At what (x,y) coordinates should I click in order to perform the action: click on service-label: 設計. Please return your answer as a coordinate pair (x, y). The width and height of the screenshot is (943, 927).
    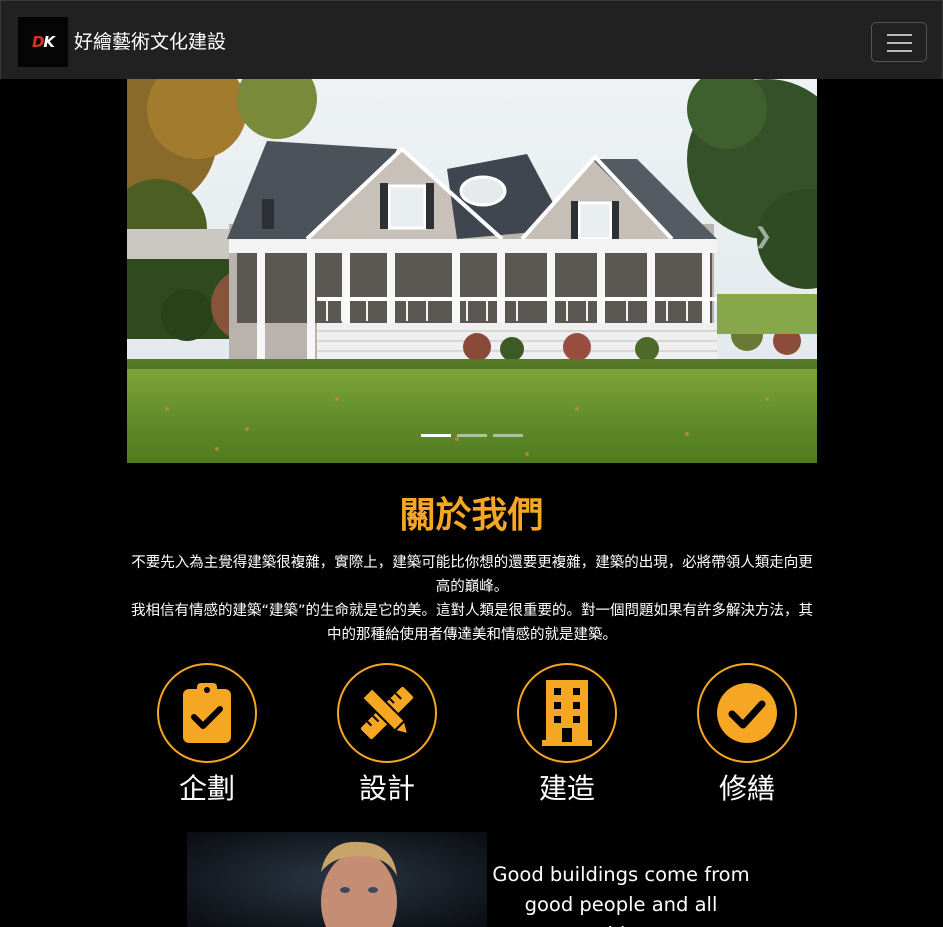
    Looking at the image, I should click on (387, 788).